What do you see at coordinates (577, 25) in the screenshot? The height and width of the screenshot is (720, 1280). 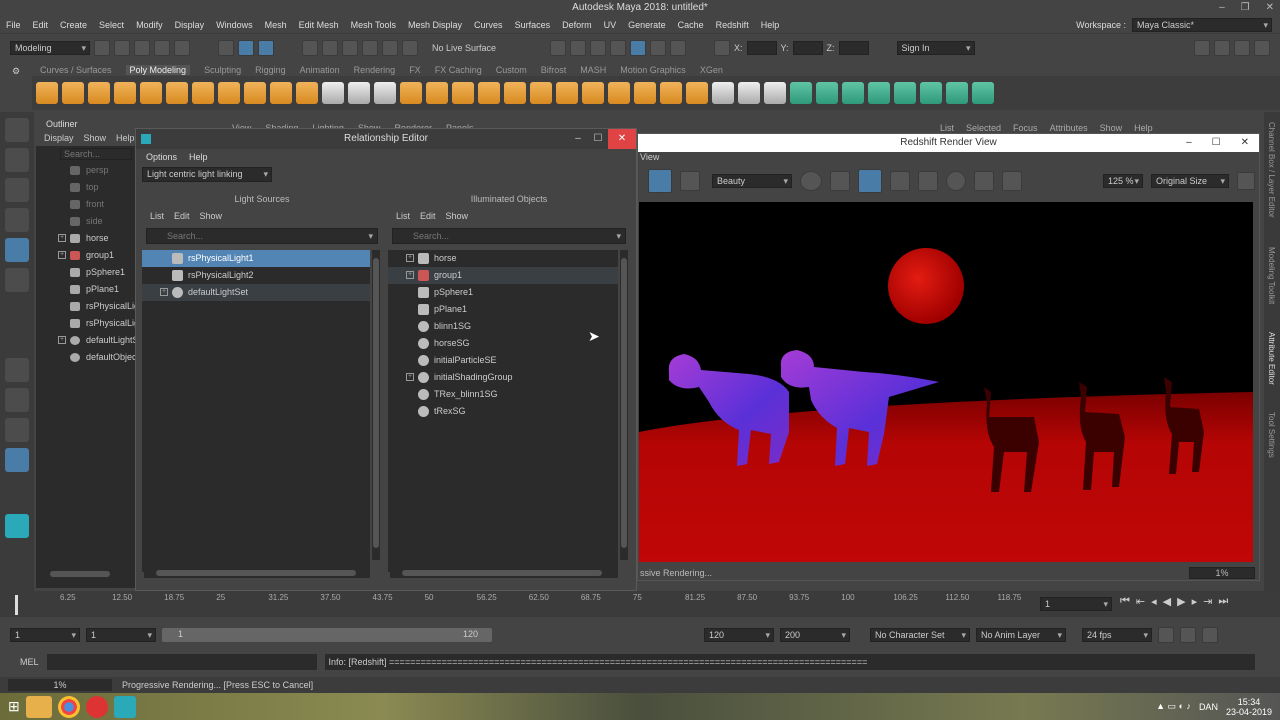 I see `menu-deform: Deform` at bounding box center [577, 25].